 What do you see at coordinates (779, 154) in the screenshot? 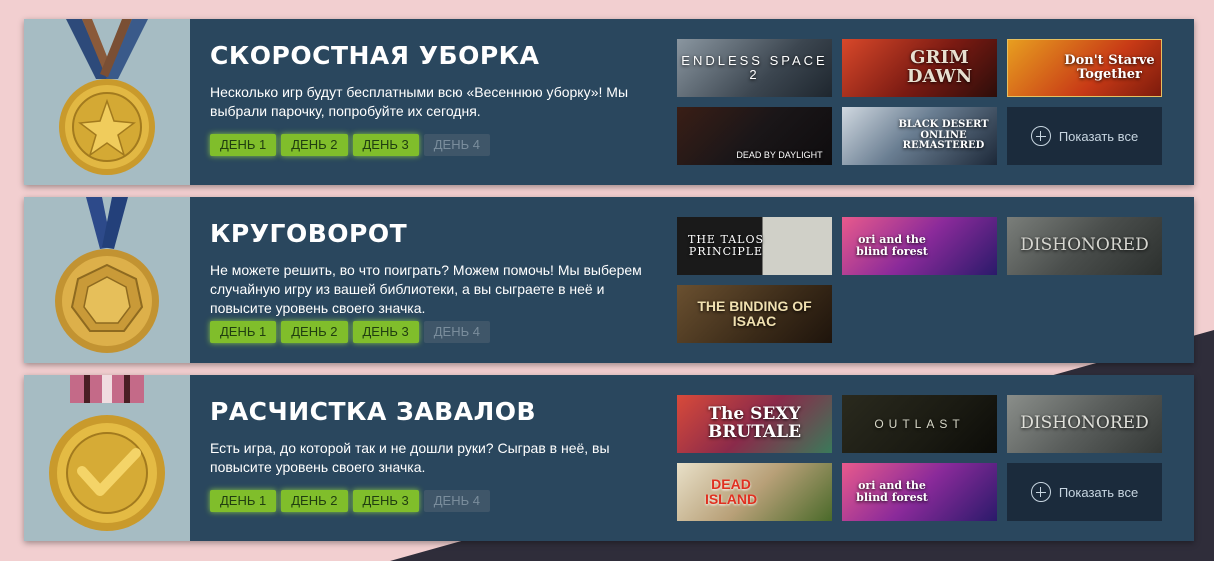
I see `game-tile-label: DEAD BY DAYLIGHT` at bounding box center [779, 154].